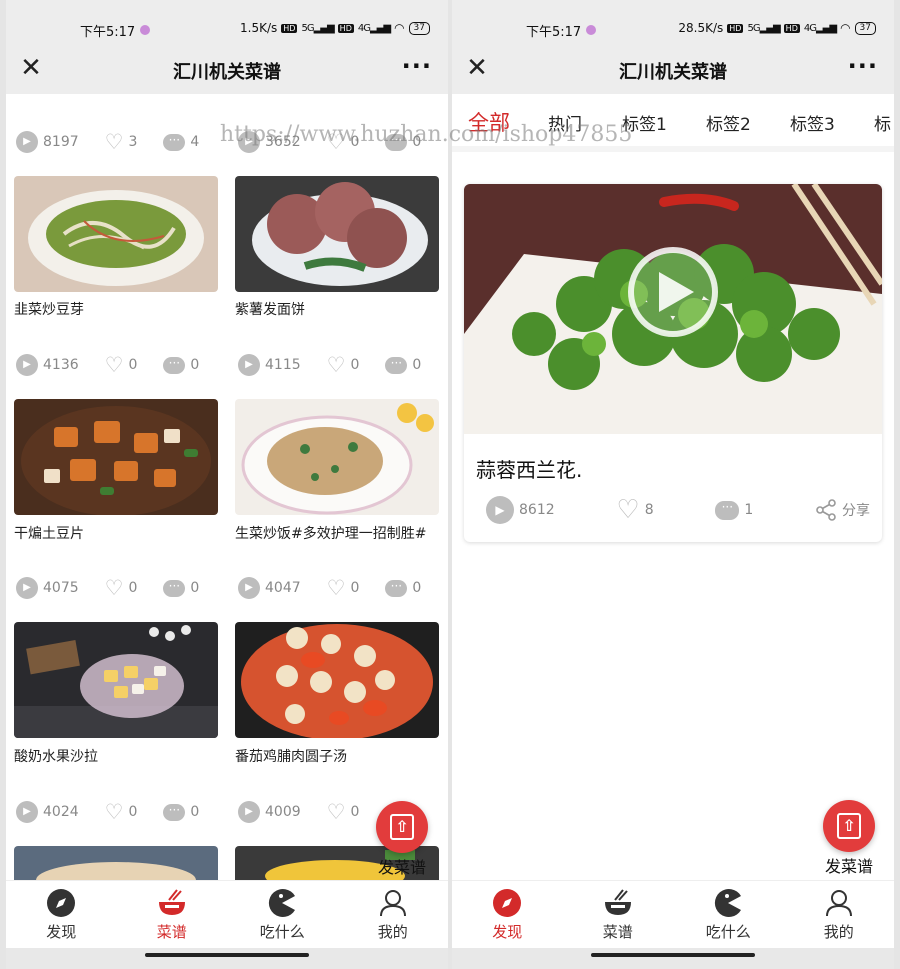  What do you see at coordinates (117, 534) in the screenshot?
I see `recipe-title: 干煸土豆片` at bounding box center [117, 534].